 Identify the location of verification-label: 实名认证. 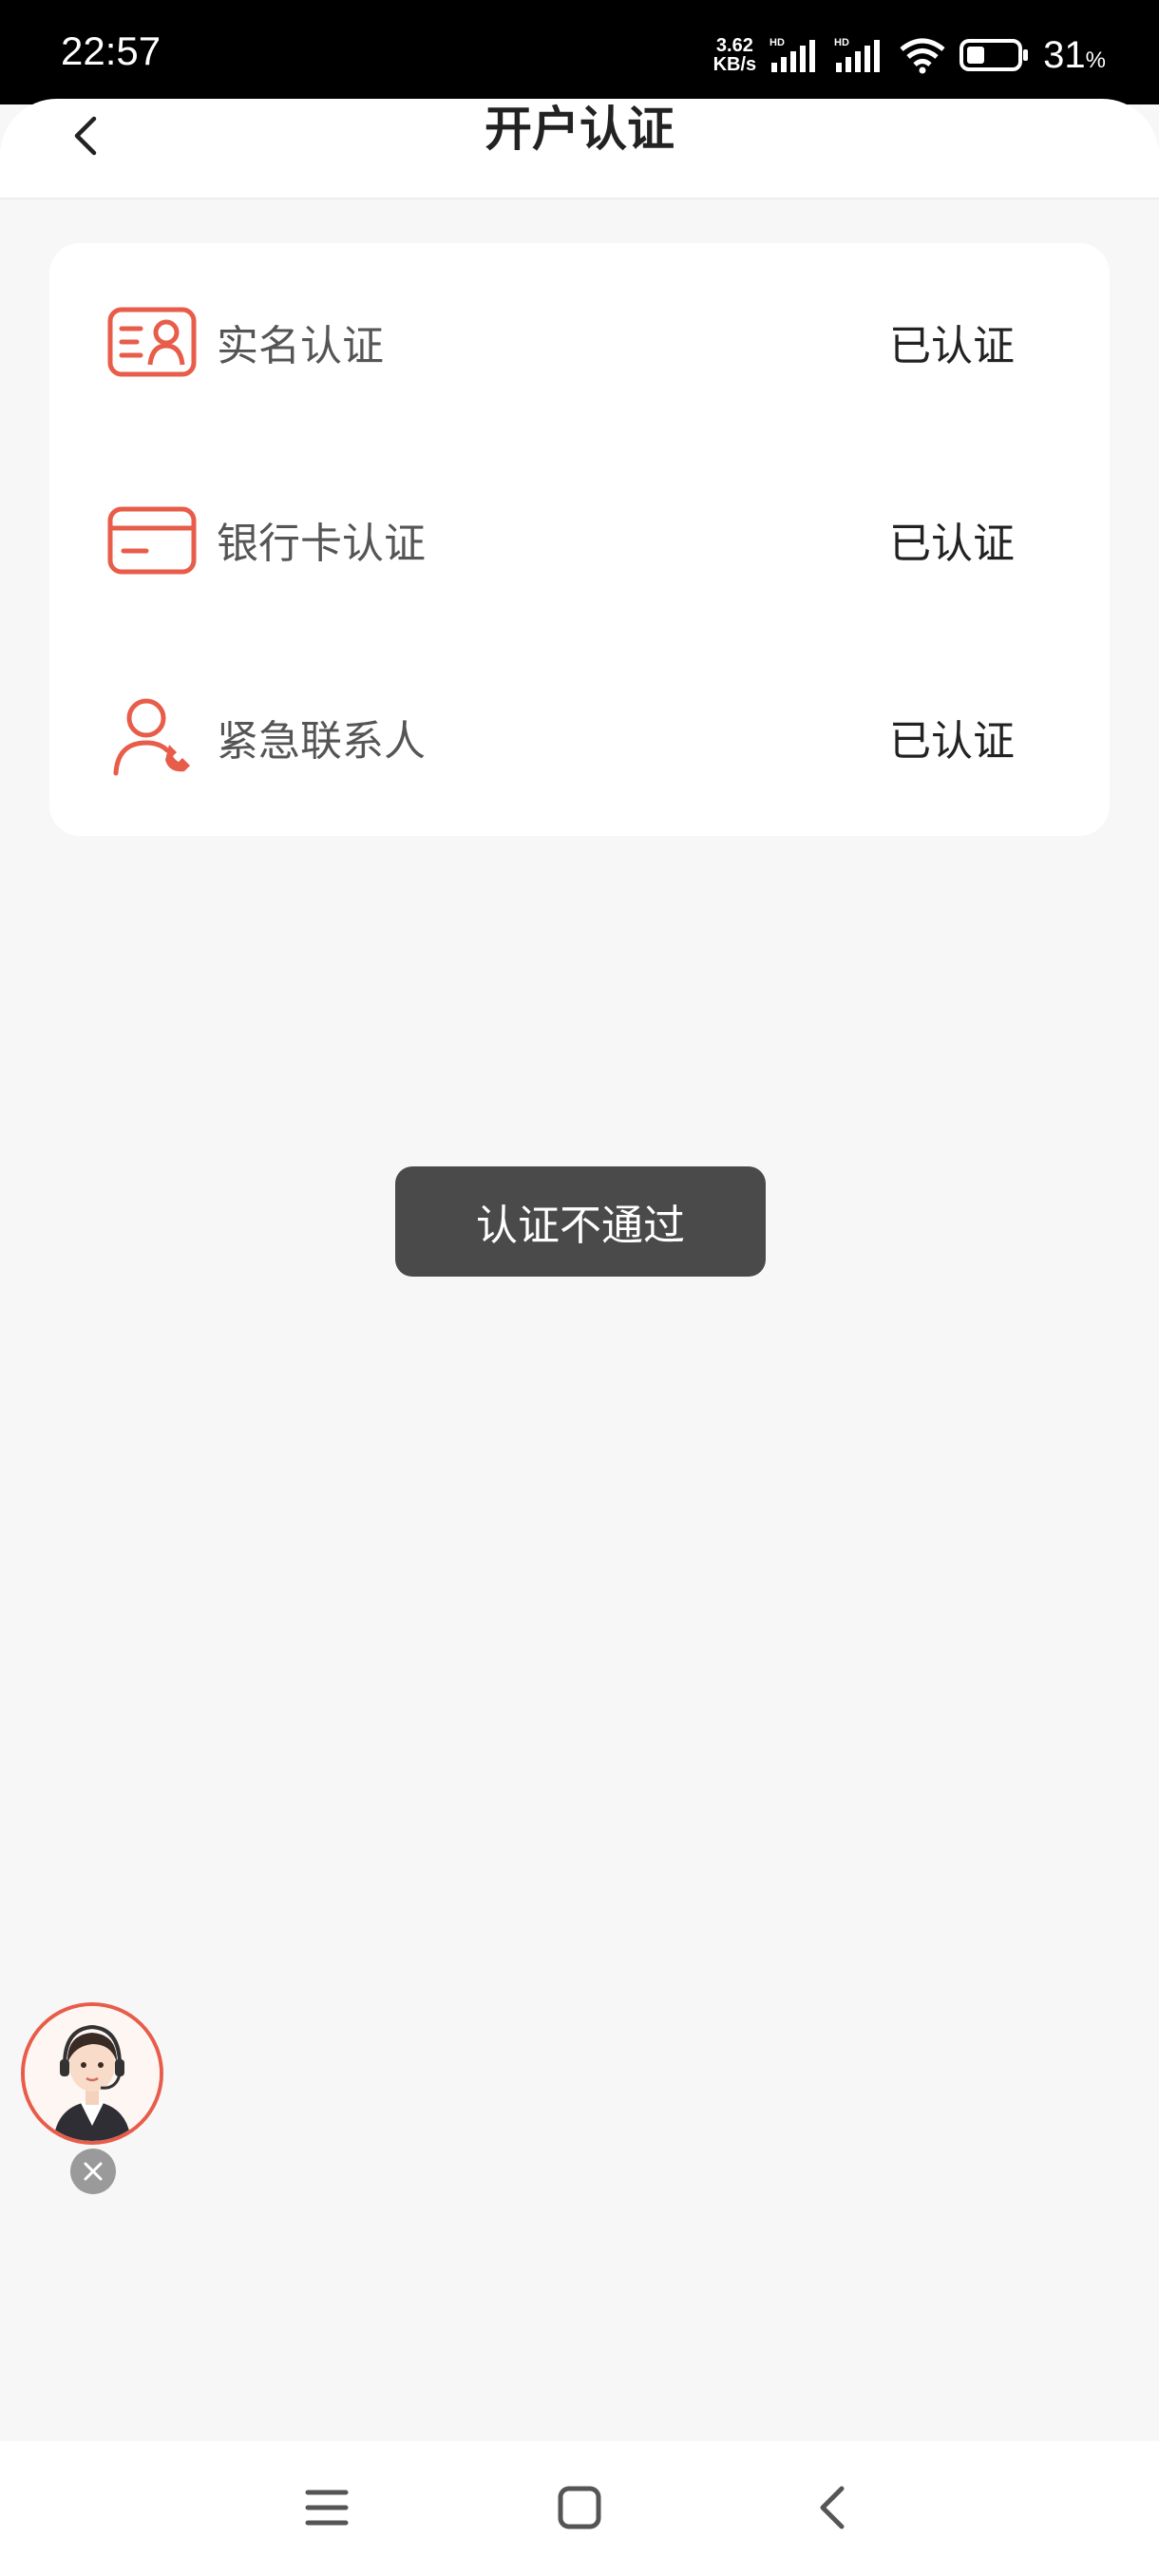
(300, 346).